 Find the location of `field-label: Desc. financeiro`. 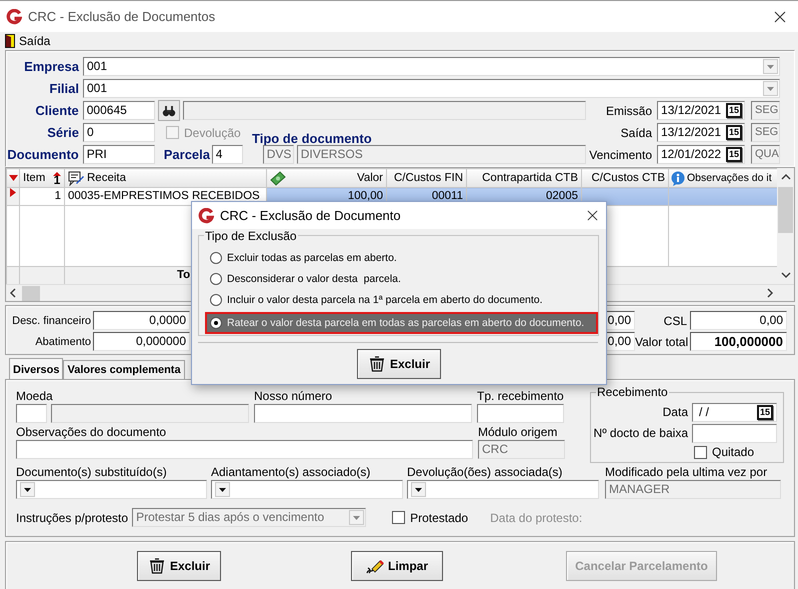

field-label: Desc. financeiro is located at coordinates (51, 320).